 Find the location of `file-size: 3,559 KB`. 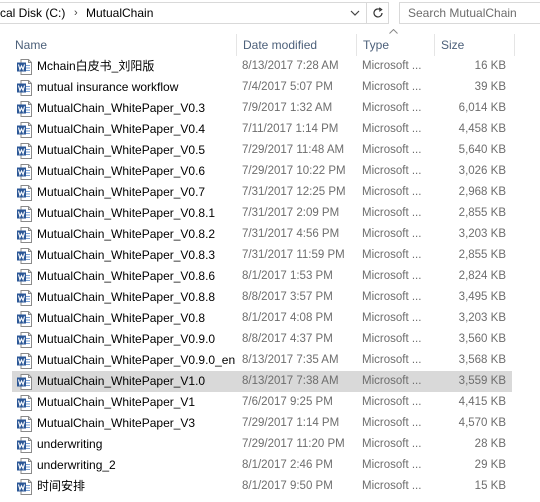

file-size: 3,559 KB is located at coordinates (482, 381).